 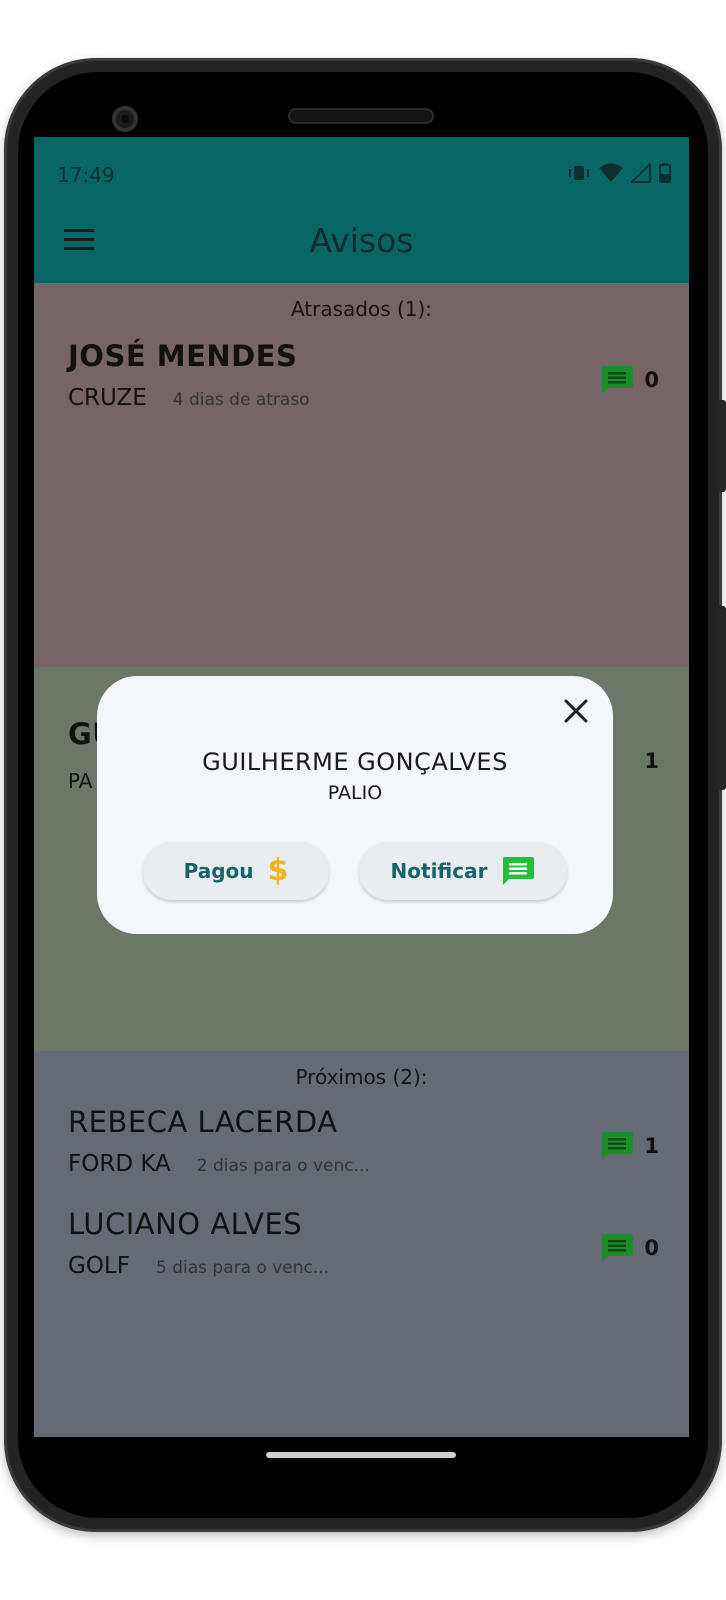 I want to click on client-name: LUCIANO ALVES, so click(x=185, y=1224).